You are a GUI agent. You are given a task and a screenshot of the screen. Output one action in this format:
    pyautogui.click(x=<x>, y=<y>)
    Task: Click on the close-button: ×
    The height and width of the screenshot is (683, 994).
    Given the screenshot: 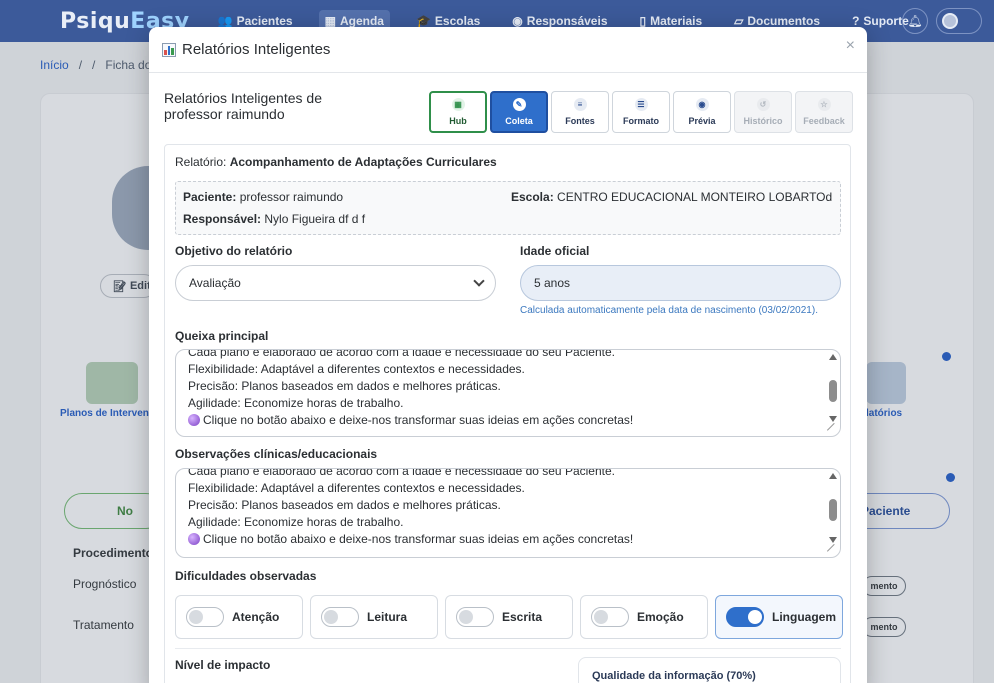 What is the action you would take?
    pyautogui.click(x=850, y=46)
    